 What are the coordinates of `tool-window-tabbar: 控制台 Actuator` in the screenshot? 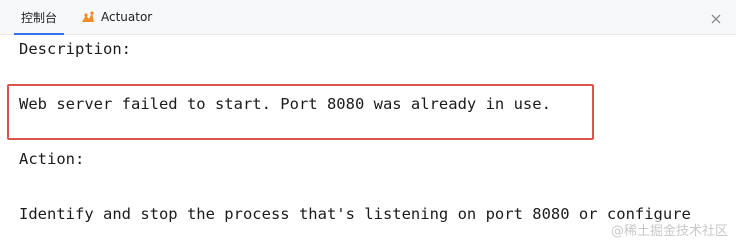 It's located at (368, 17).